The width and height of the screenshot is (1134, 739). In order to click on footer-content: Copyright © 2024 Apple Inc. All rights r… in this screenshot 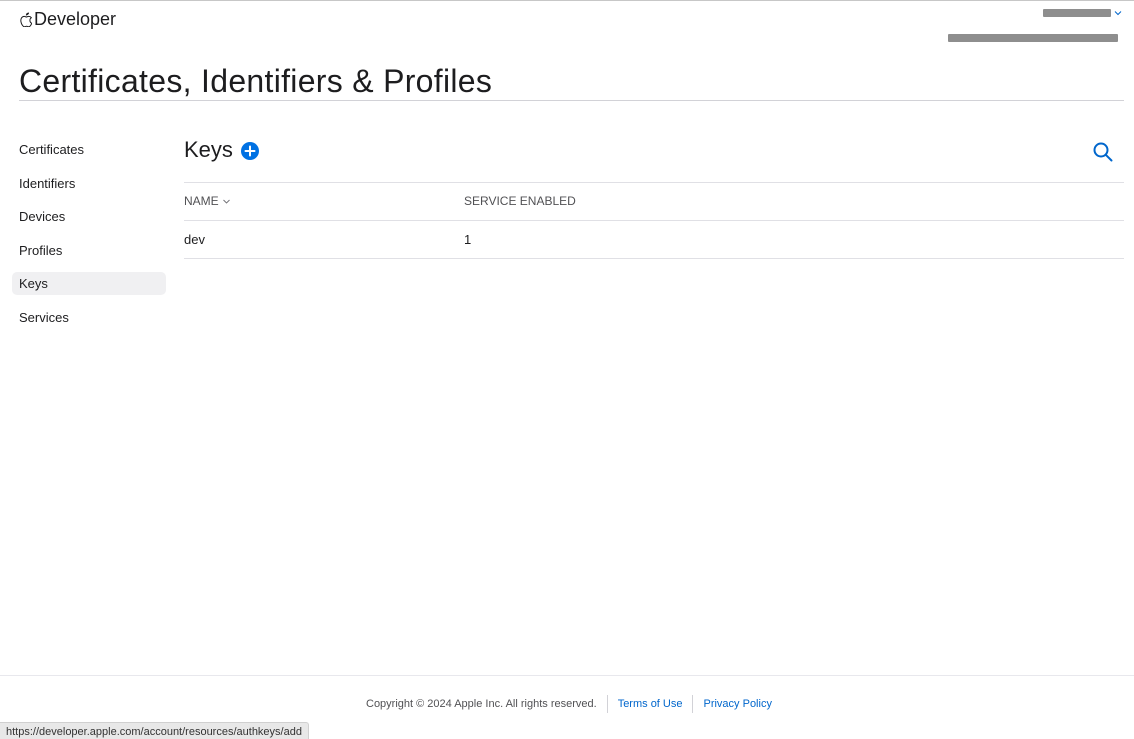, I will do `click(569, 704)`.